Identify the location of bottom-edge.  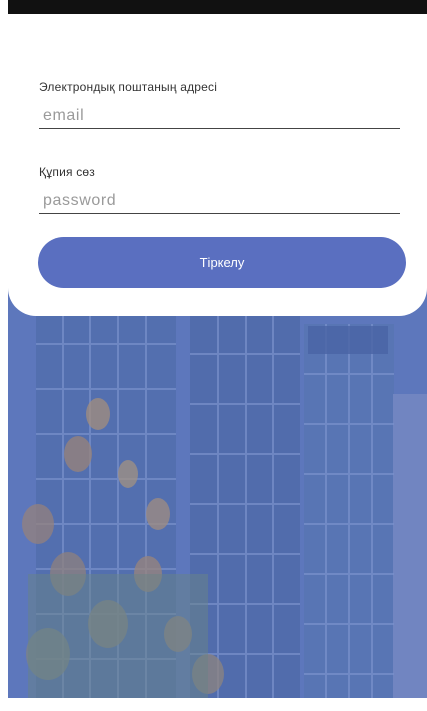
(217, 704).